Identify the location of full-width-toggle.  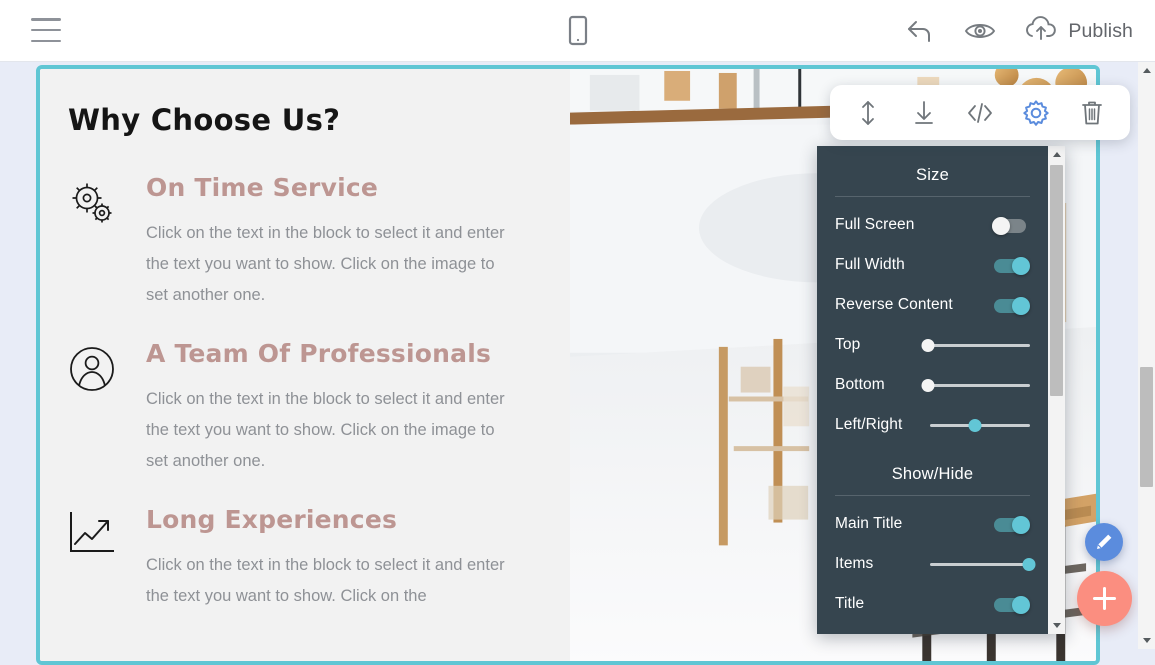
(1011, 265).